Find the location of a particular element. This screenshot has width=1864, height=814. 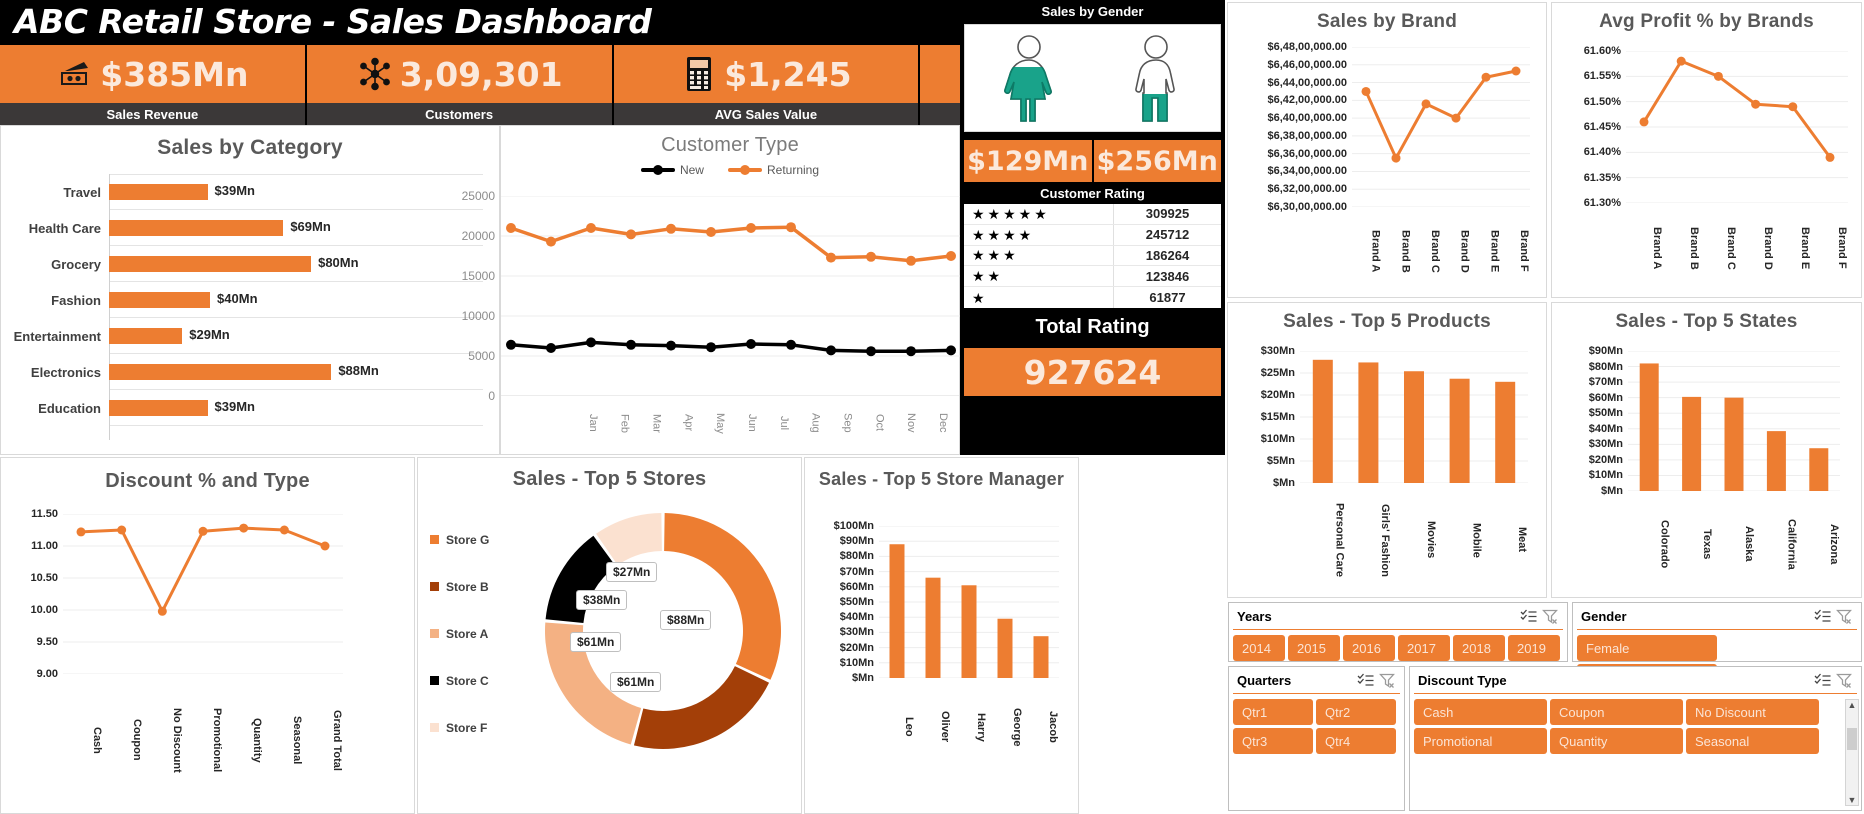

y-axis-tick-label: $6,32,00,000.00 is located at coordinates (1307, 189).